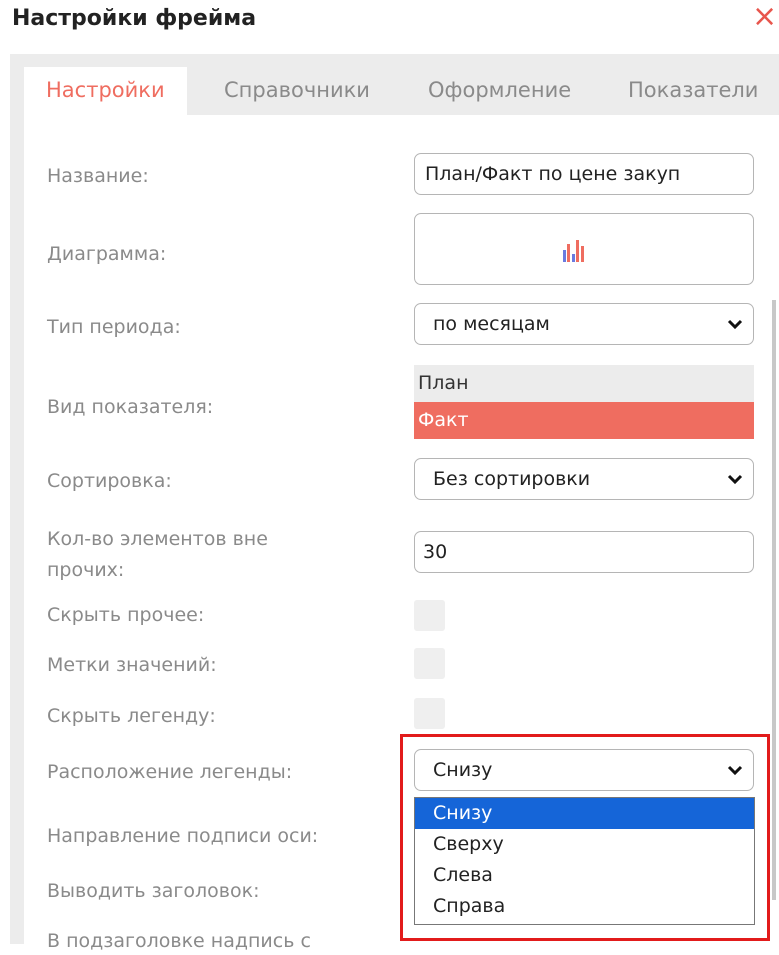  What do you see at coordinates (297, 91) in the screenshot?
I see `tab-directories: Справочники` at bounding box center [297, 91].